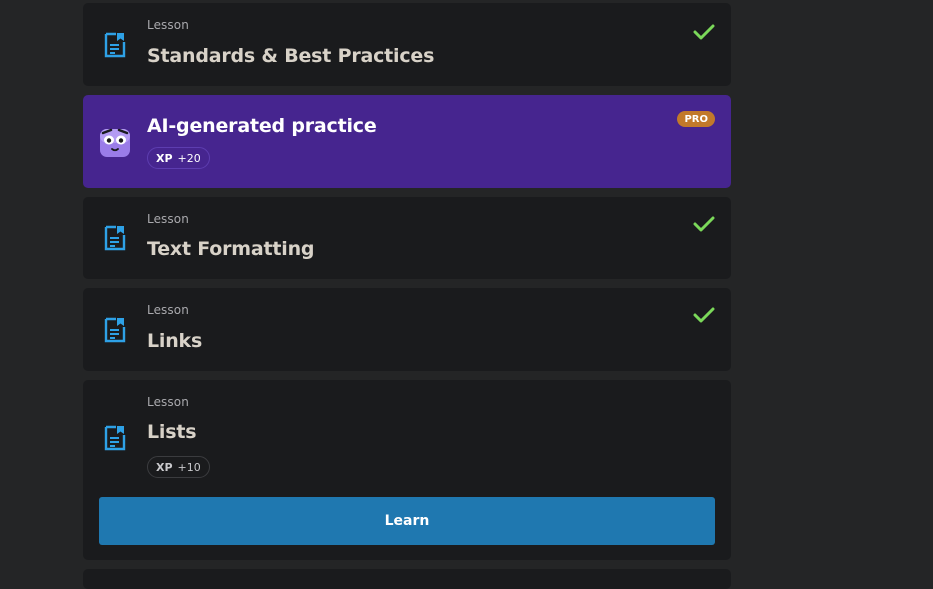  What do you see at coordinates (115, 142) in the screenshot?
I see `ai-mascot-icon` at bounding box center [115, 142].